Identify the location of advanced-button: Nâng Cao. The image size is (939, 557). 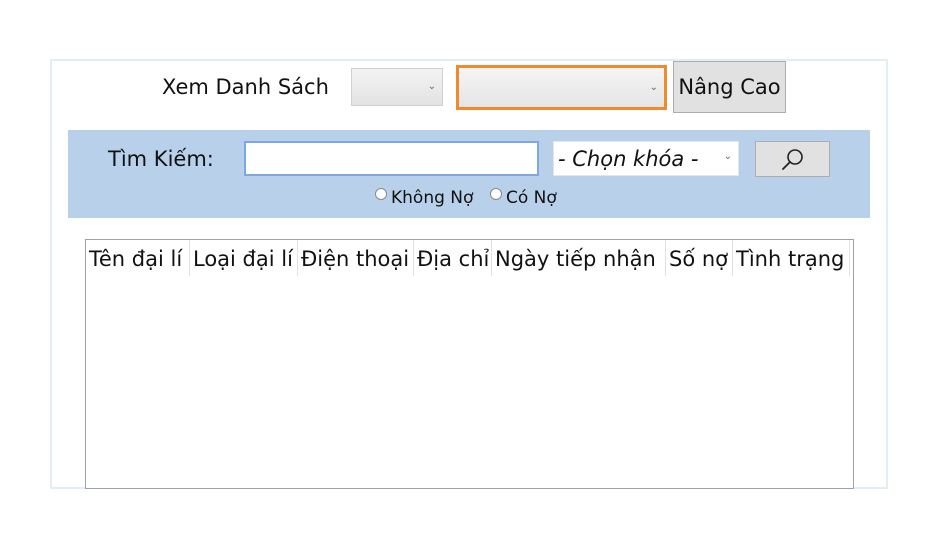
(729, 87).